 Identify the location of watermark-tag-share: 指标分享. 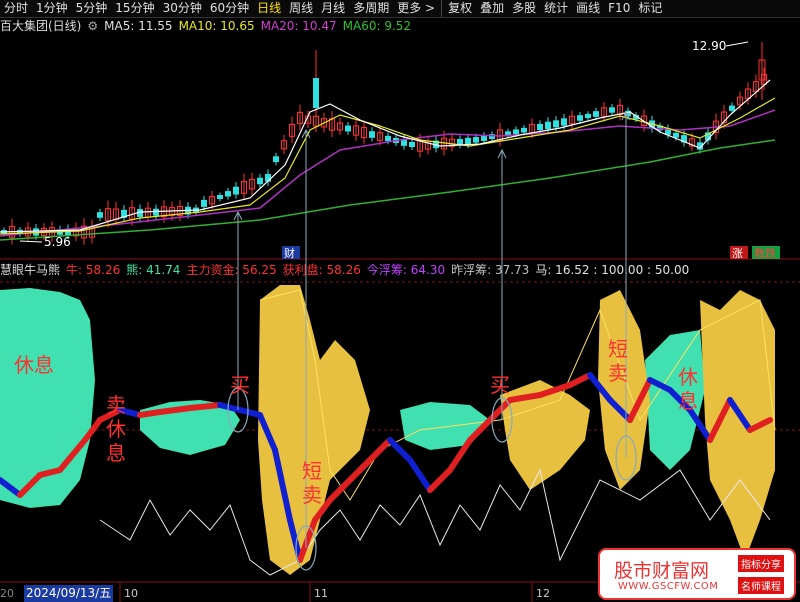
(761, 563).